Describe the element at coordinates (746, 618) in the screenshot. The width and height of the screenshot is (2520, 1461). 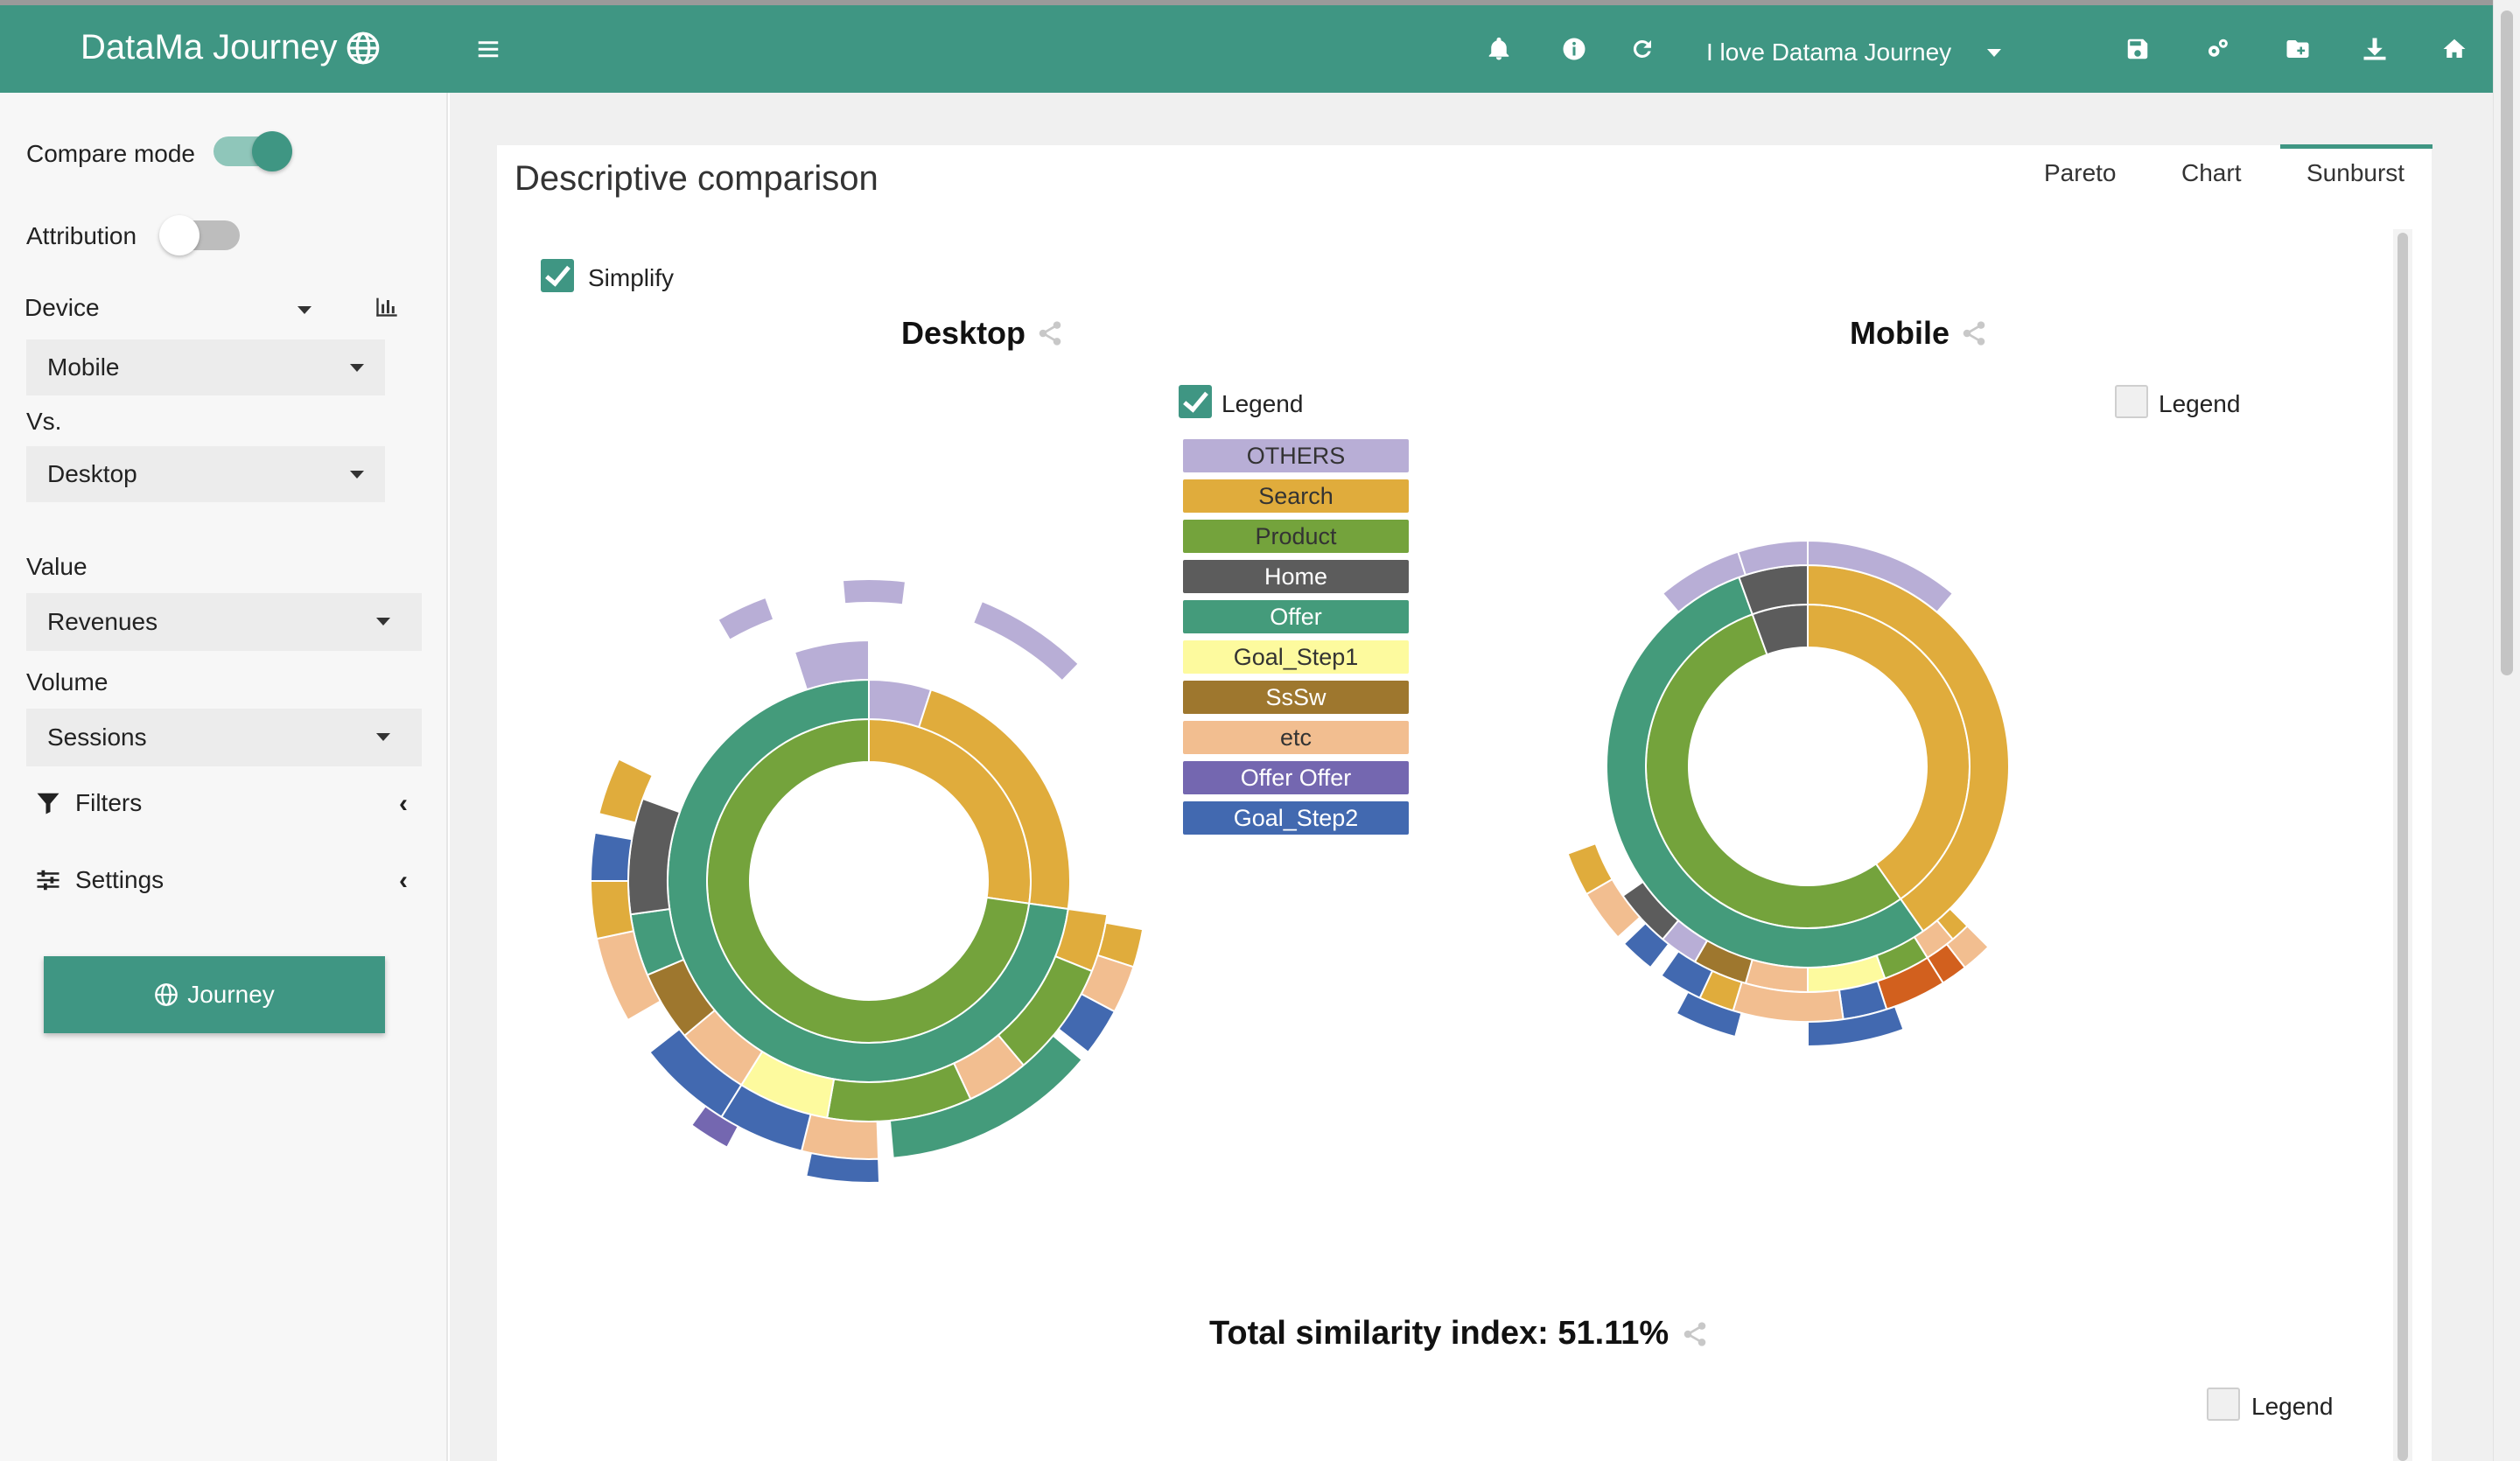
I see `desktop-sunburst-ring5-segment5` at that location.